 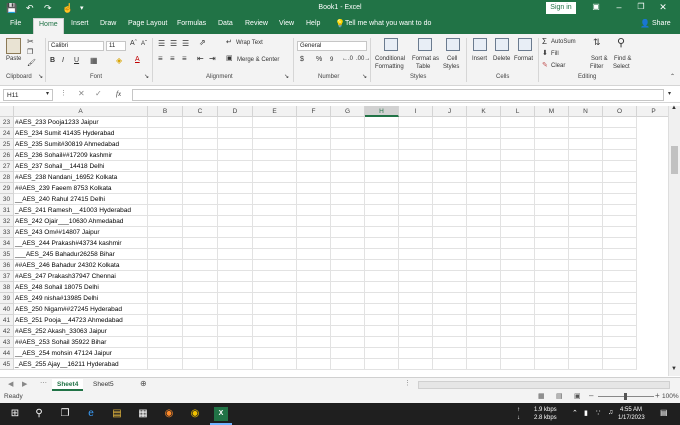 I want to click on windows-start-icon: ⊞, so click(x=15, y=414).